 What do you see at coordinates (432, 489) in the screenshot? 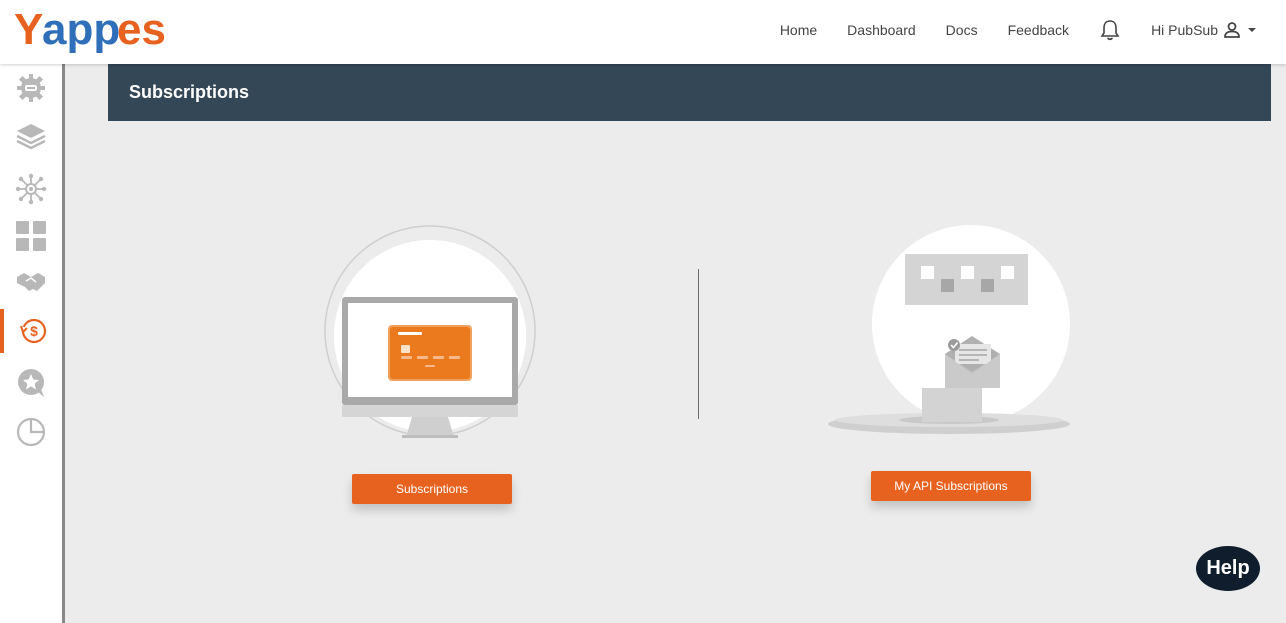
I see `subscriptions-button: Subscriptions` at bounding box center [432, 489].